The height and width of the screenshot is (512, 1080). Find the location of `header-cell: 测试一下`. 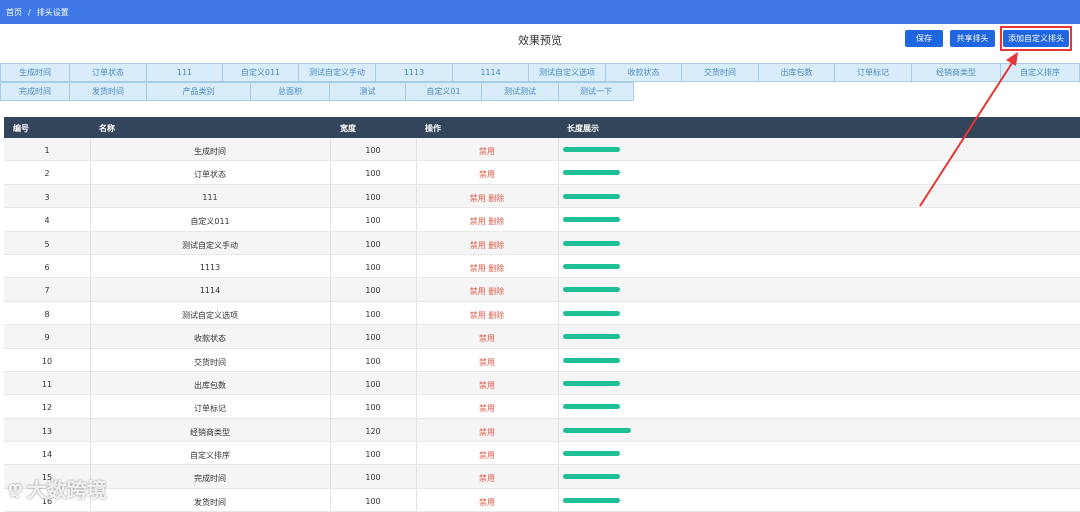

header-cell: 测试一下 is located at coordinates (596, 91).